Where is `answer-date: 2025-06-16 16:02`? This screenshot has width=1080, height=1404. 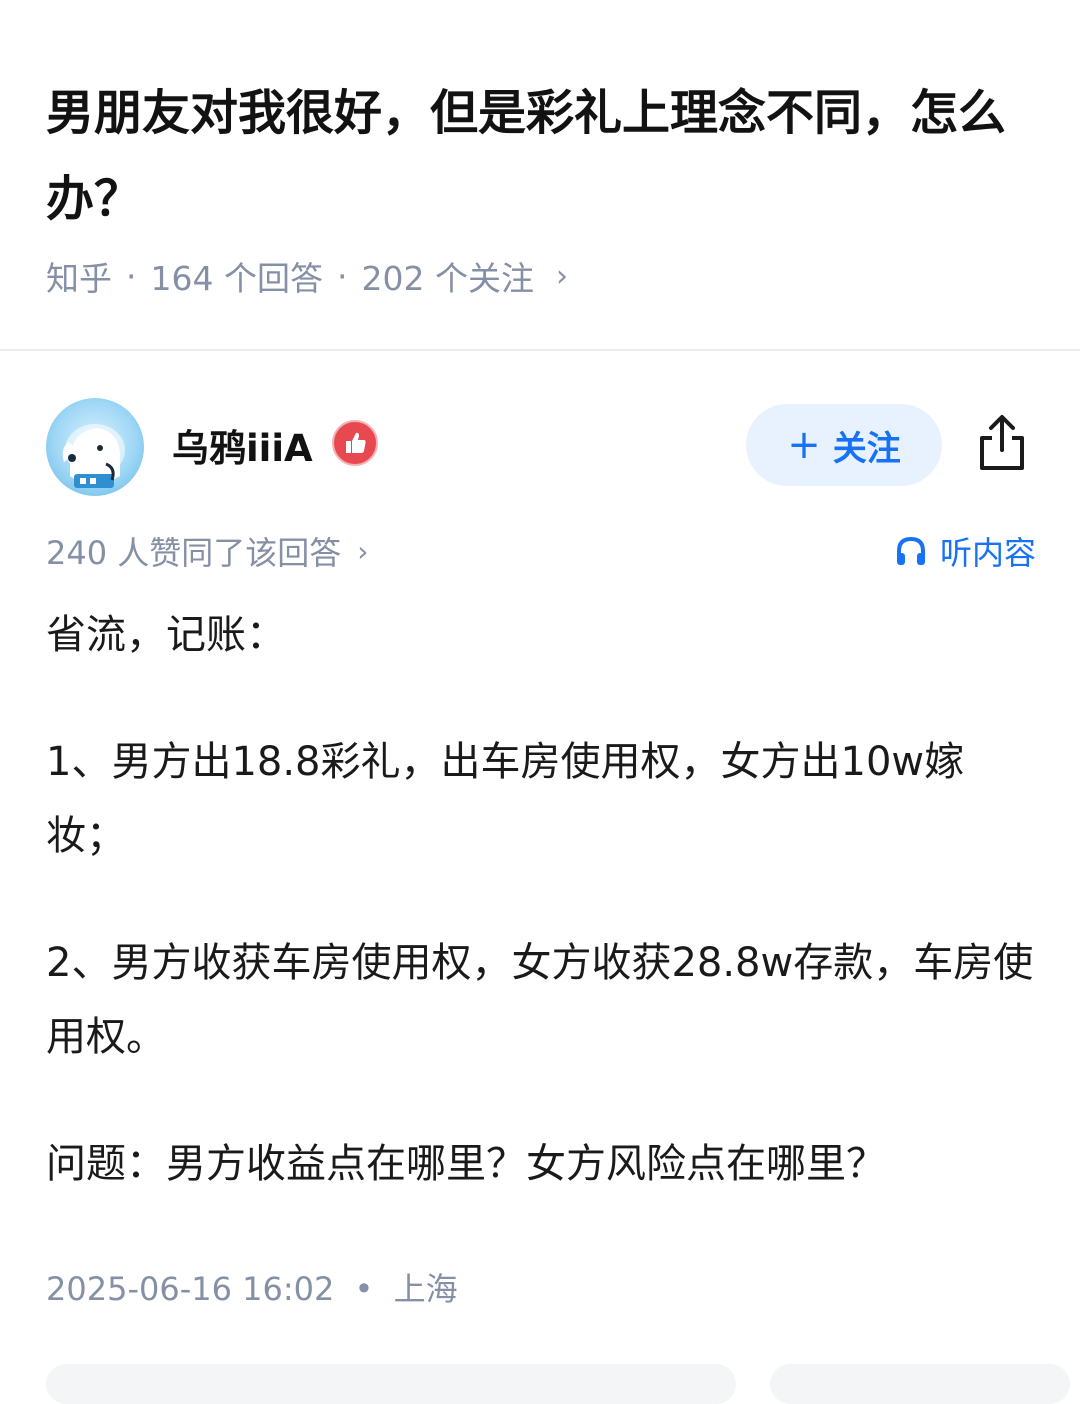
answer-date: 2025-06-16 16:02 is located at coordinates (190, 1289).